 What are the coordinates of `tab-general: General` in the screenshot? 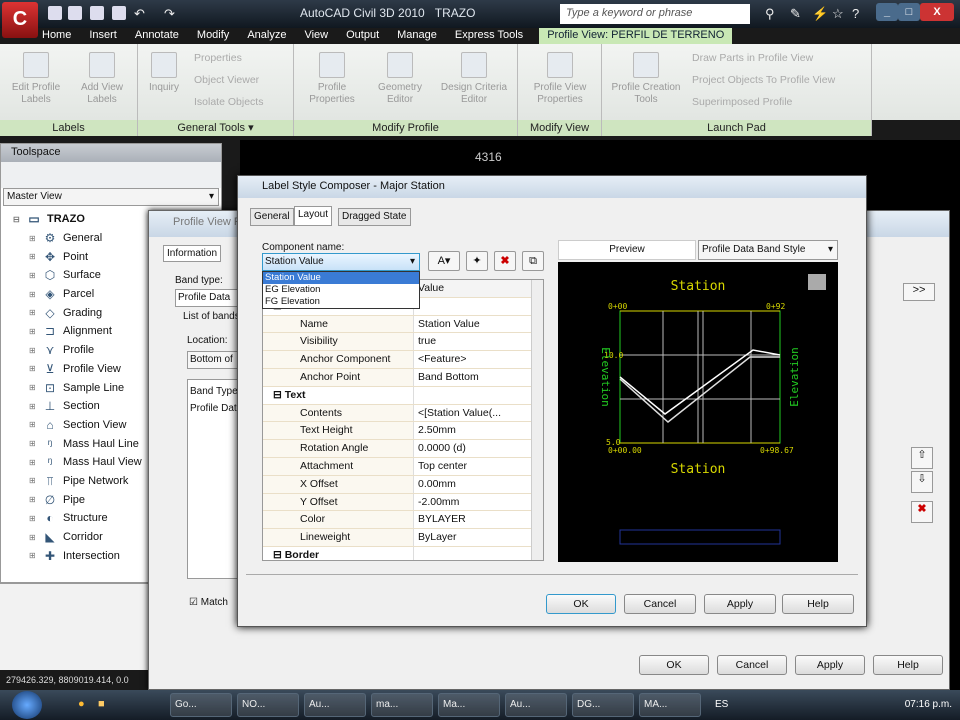 It's located at (272, 217).